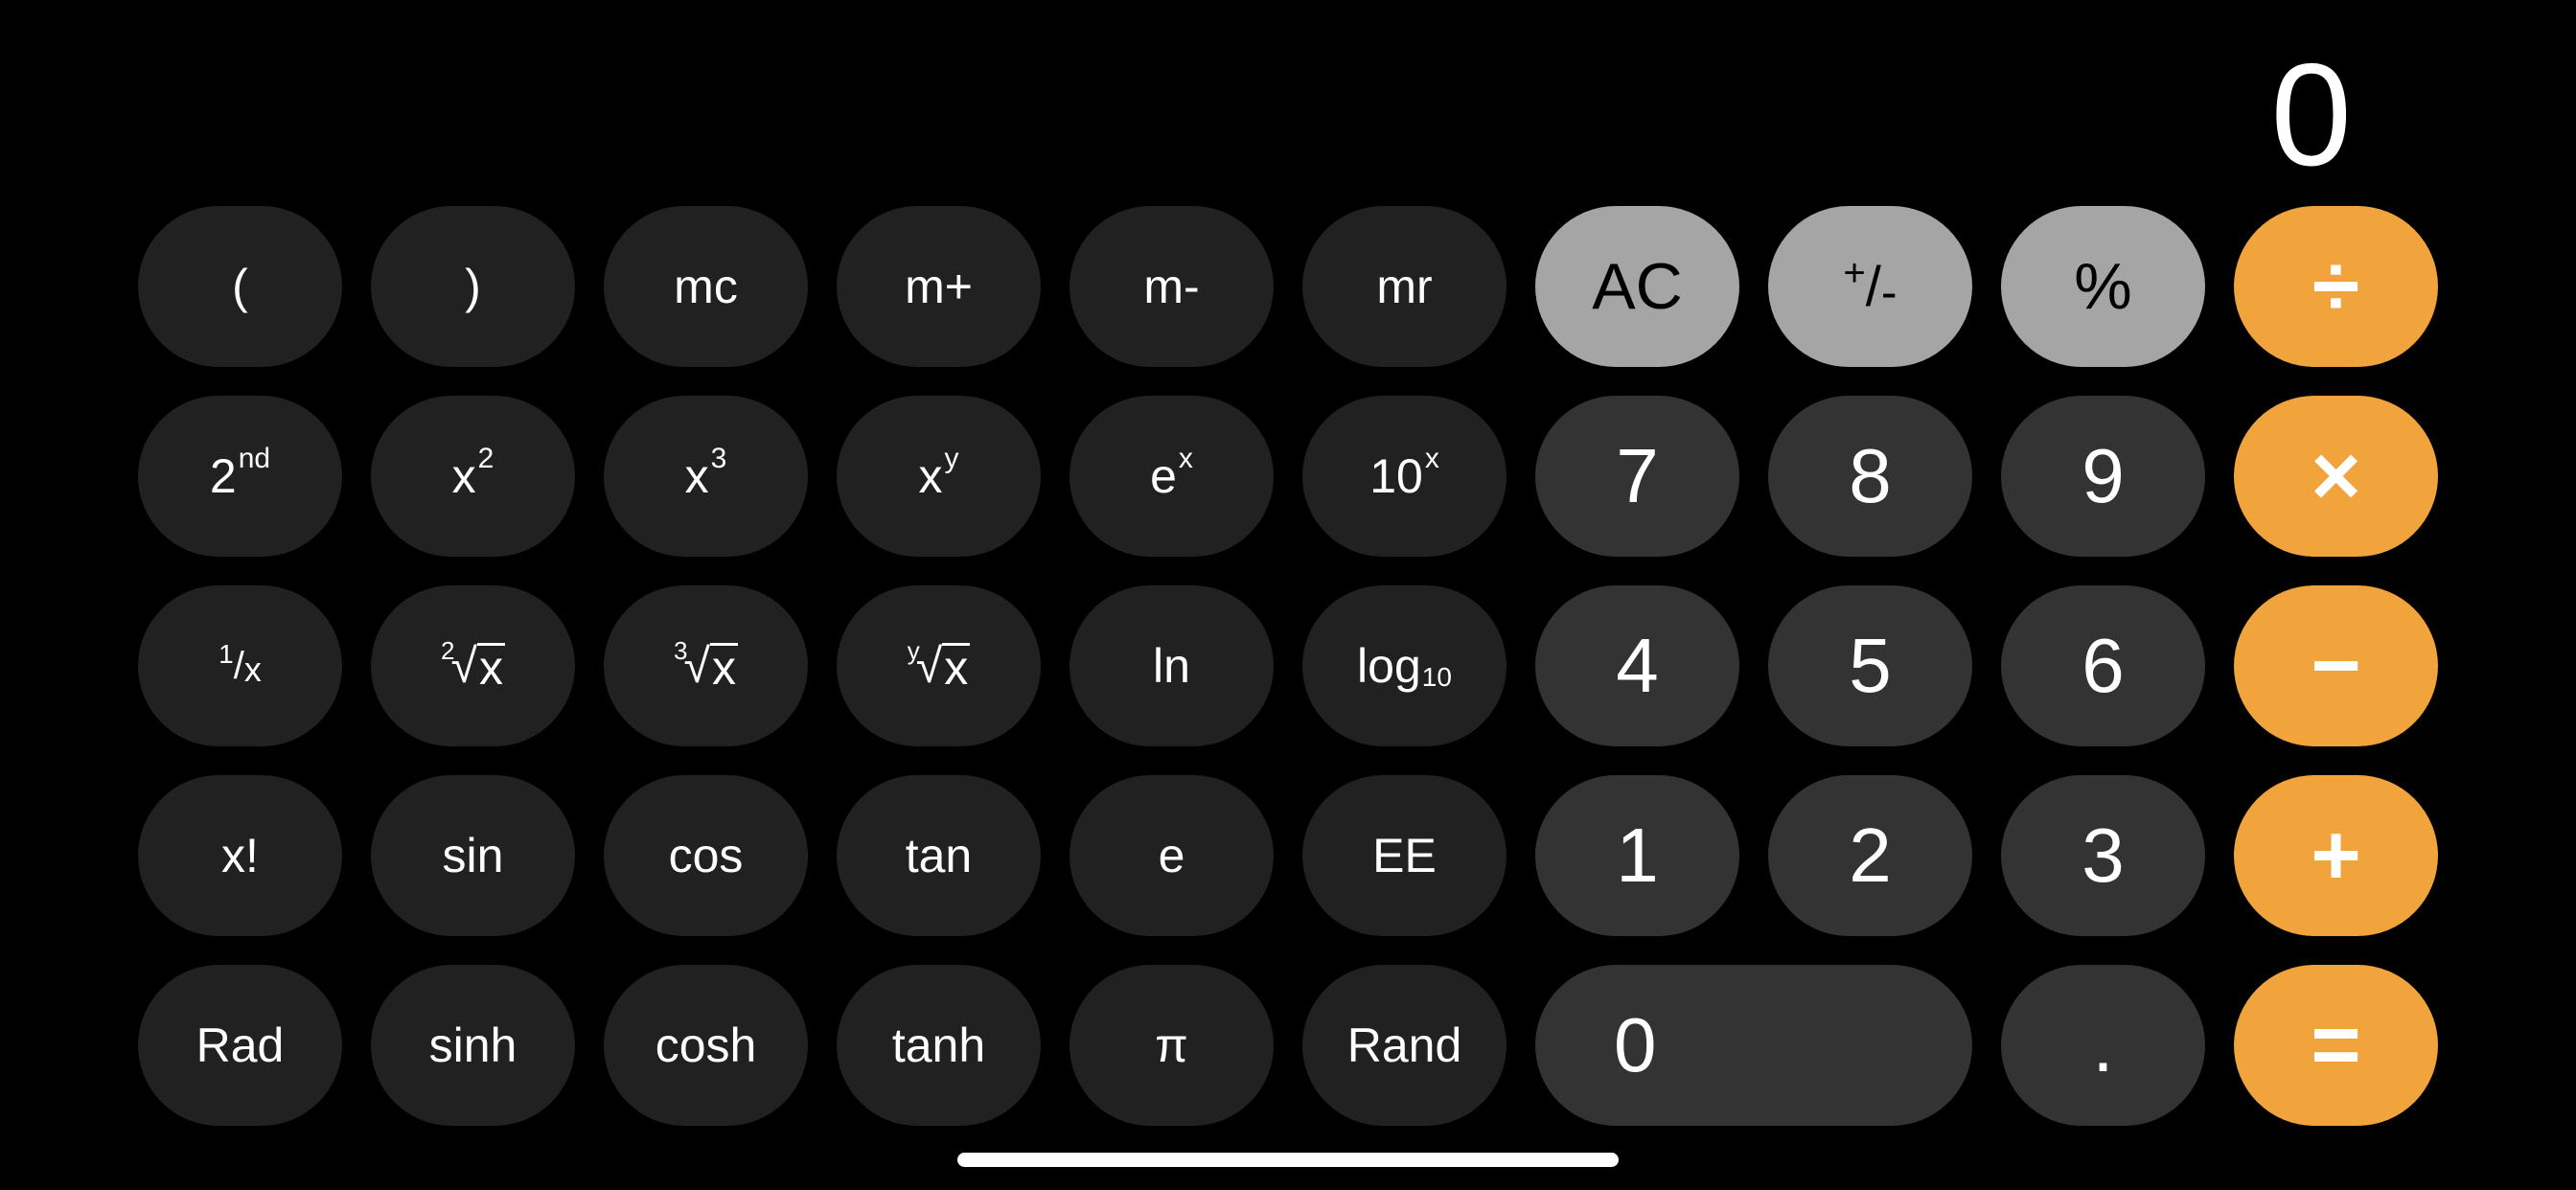 This screenshot has width=2576, height=1190. I want to click on plus-icon: +, so click(2336, 856).